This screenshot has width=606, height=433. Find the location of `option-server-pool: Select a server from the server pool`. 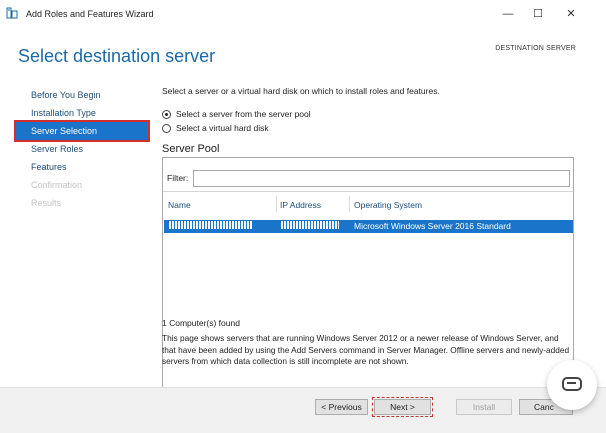

option-server-pool: Select a server from the server pool is located at coordinates (236, 114).